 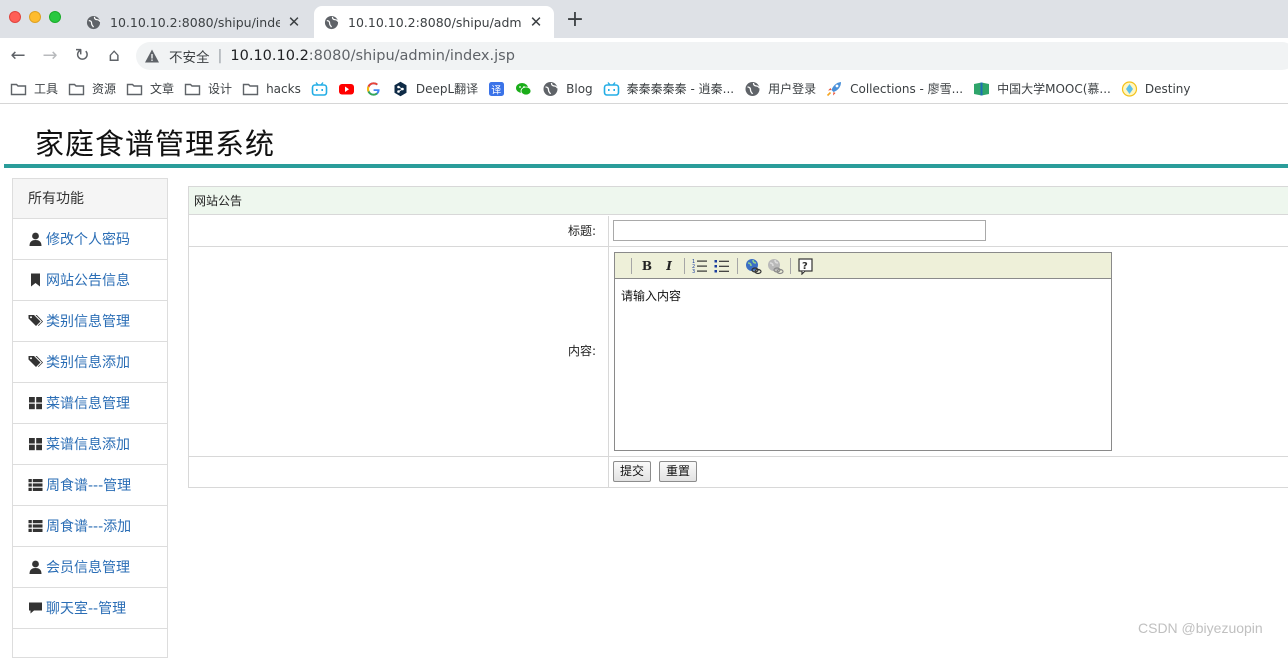 I want to click on user-icon, so click(x=37, y=239).